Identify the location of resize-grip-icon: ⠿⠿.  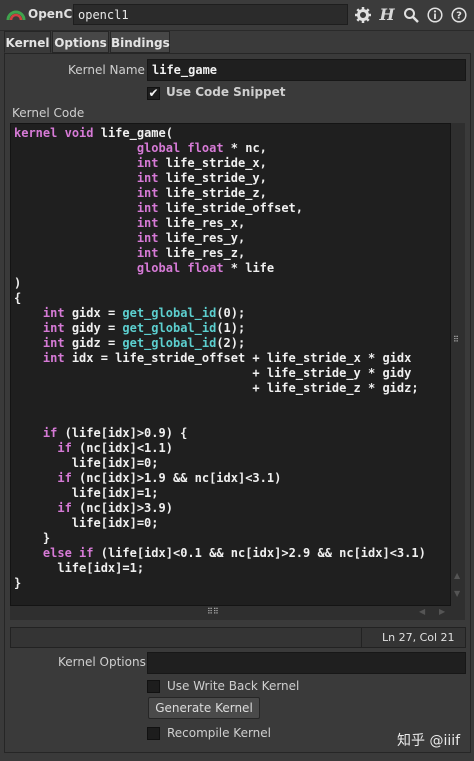
(213, 611).